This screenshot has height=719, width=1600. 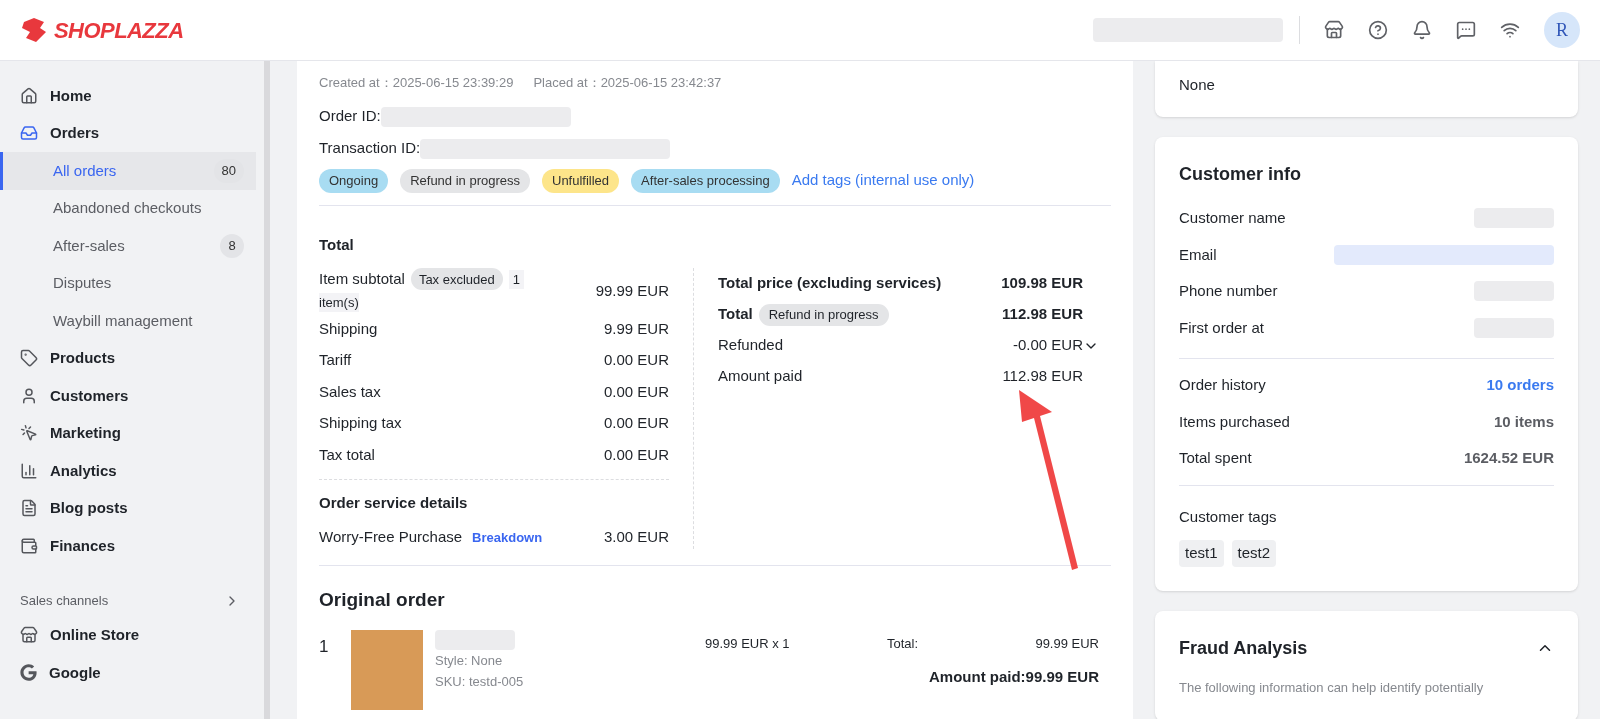 I want to click on status-tag: Unfulfilled, so click(x=581, y=180).